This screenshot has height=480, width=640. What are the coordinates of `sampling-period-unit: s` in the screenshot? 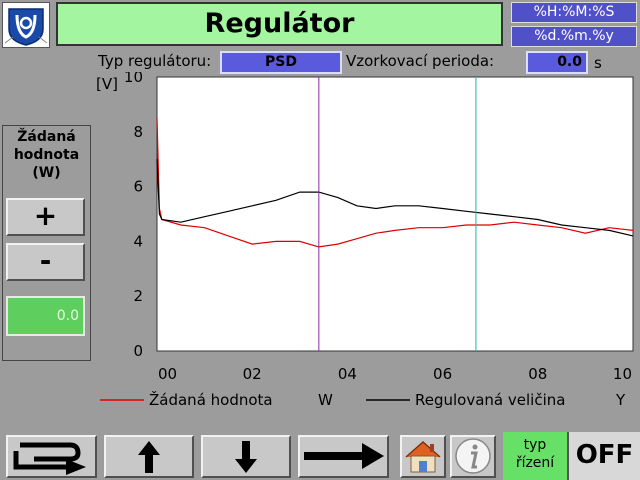 It's located at (598, 63).